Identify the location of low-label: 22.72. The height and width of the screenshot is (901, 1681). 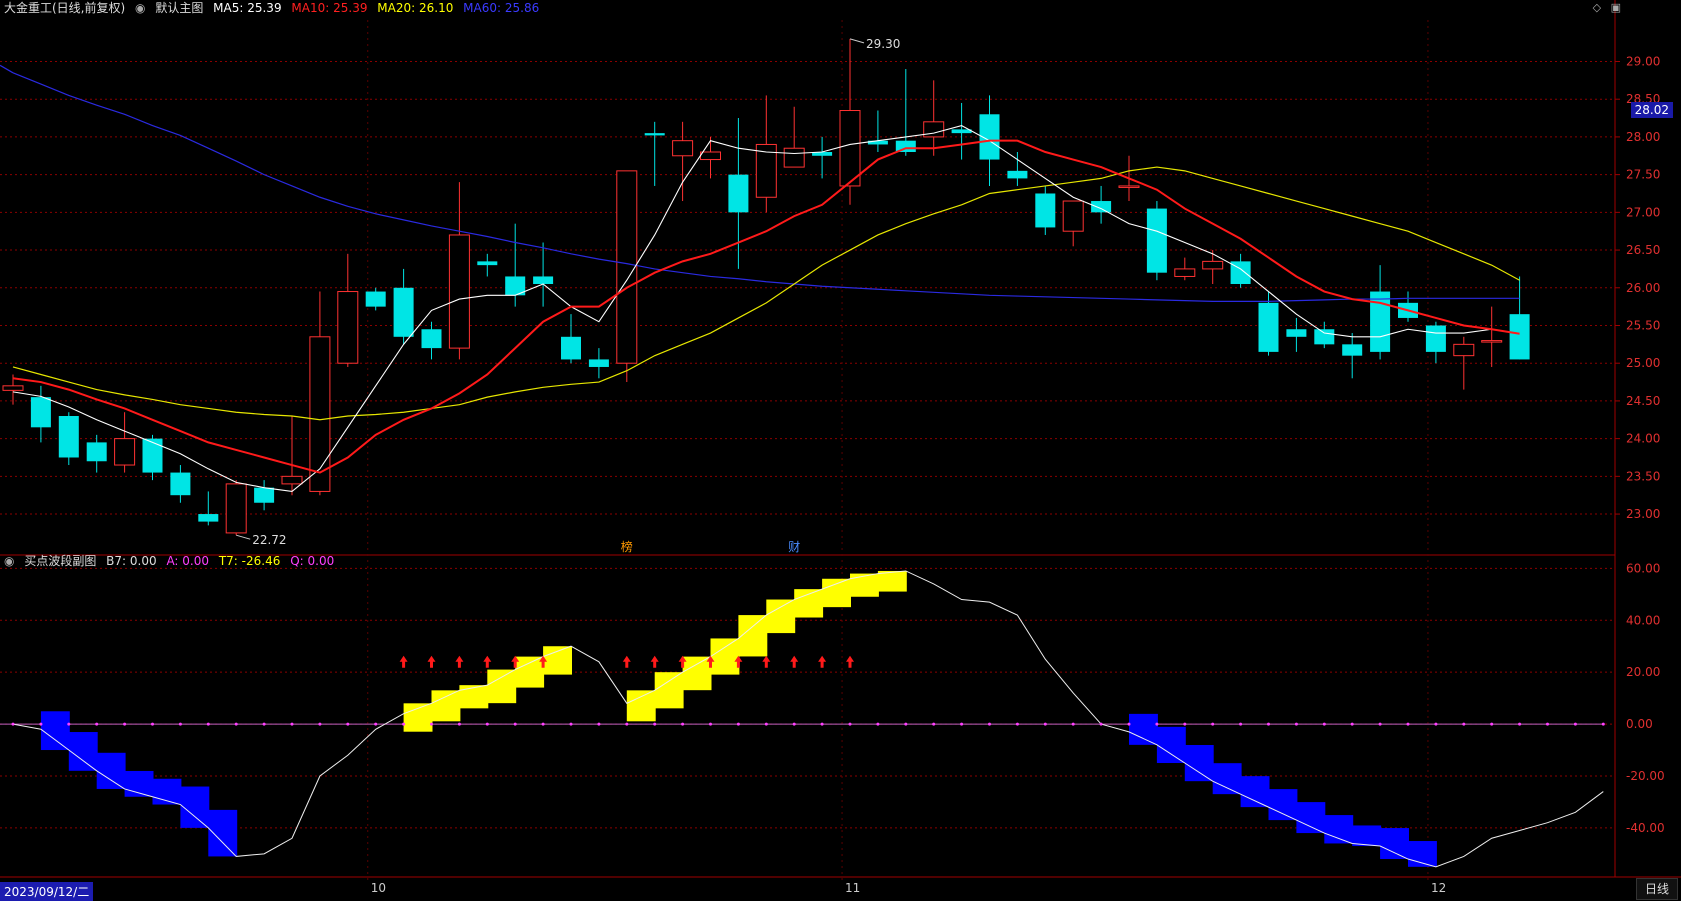
(269, 540).